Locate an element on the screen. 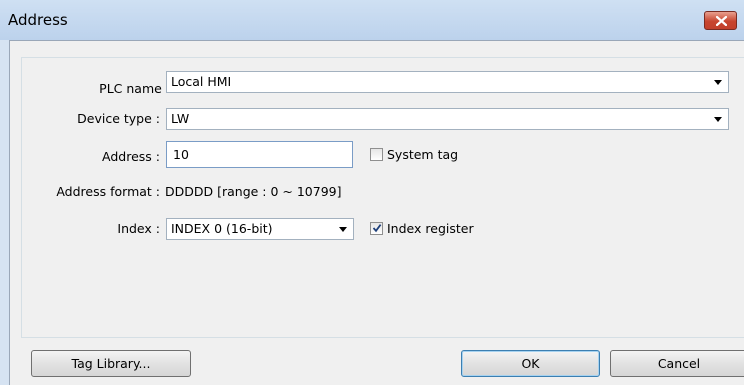 The image size is (744, 385). checkmark-icon is located at coordinates (377, 228).